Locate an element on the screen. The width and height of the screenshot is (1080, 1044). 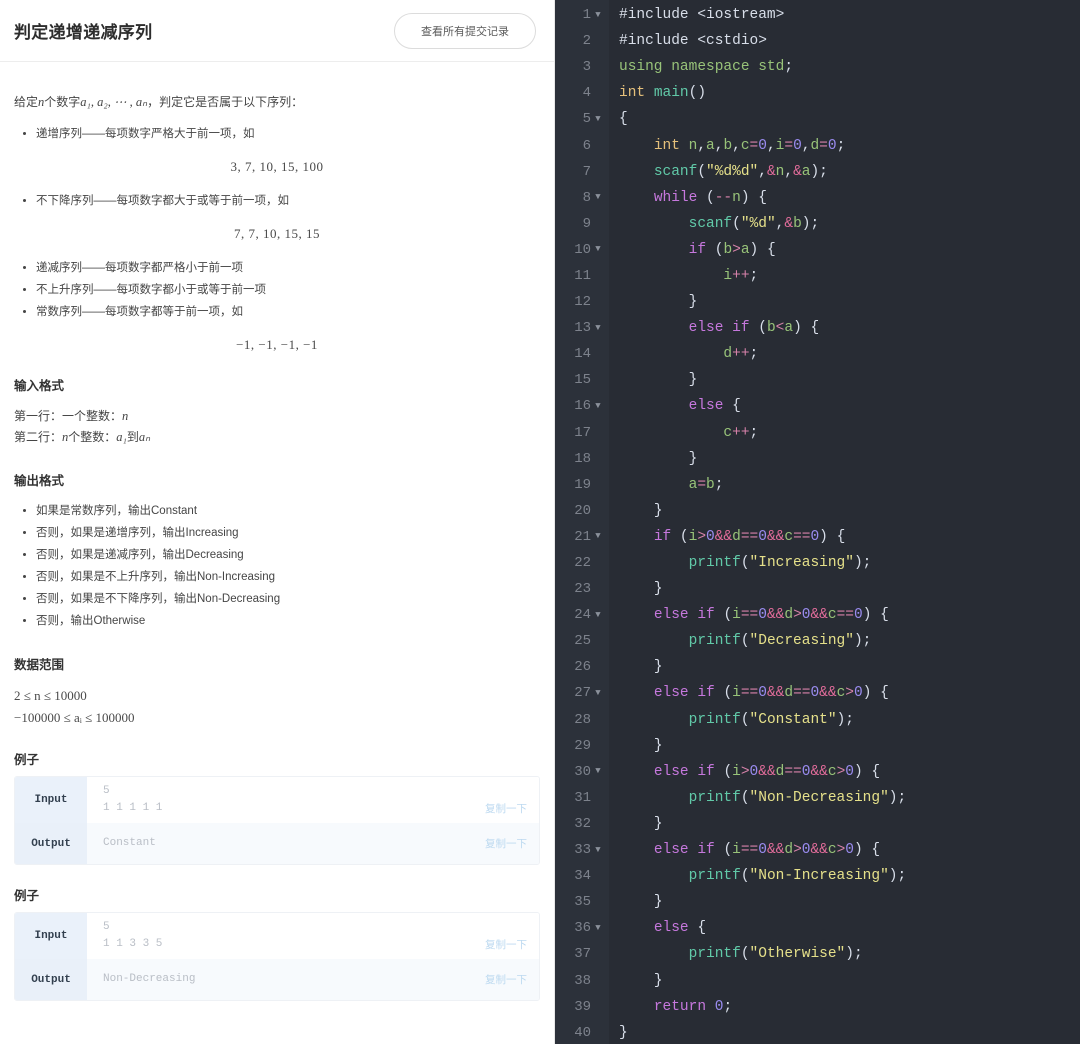
editor-code-line: int n, a, b, c = 0, i = 0, d = 0; is located at coordinates (844, 145).